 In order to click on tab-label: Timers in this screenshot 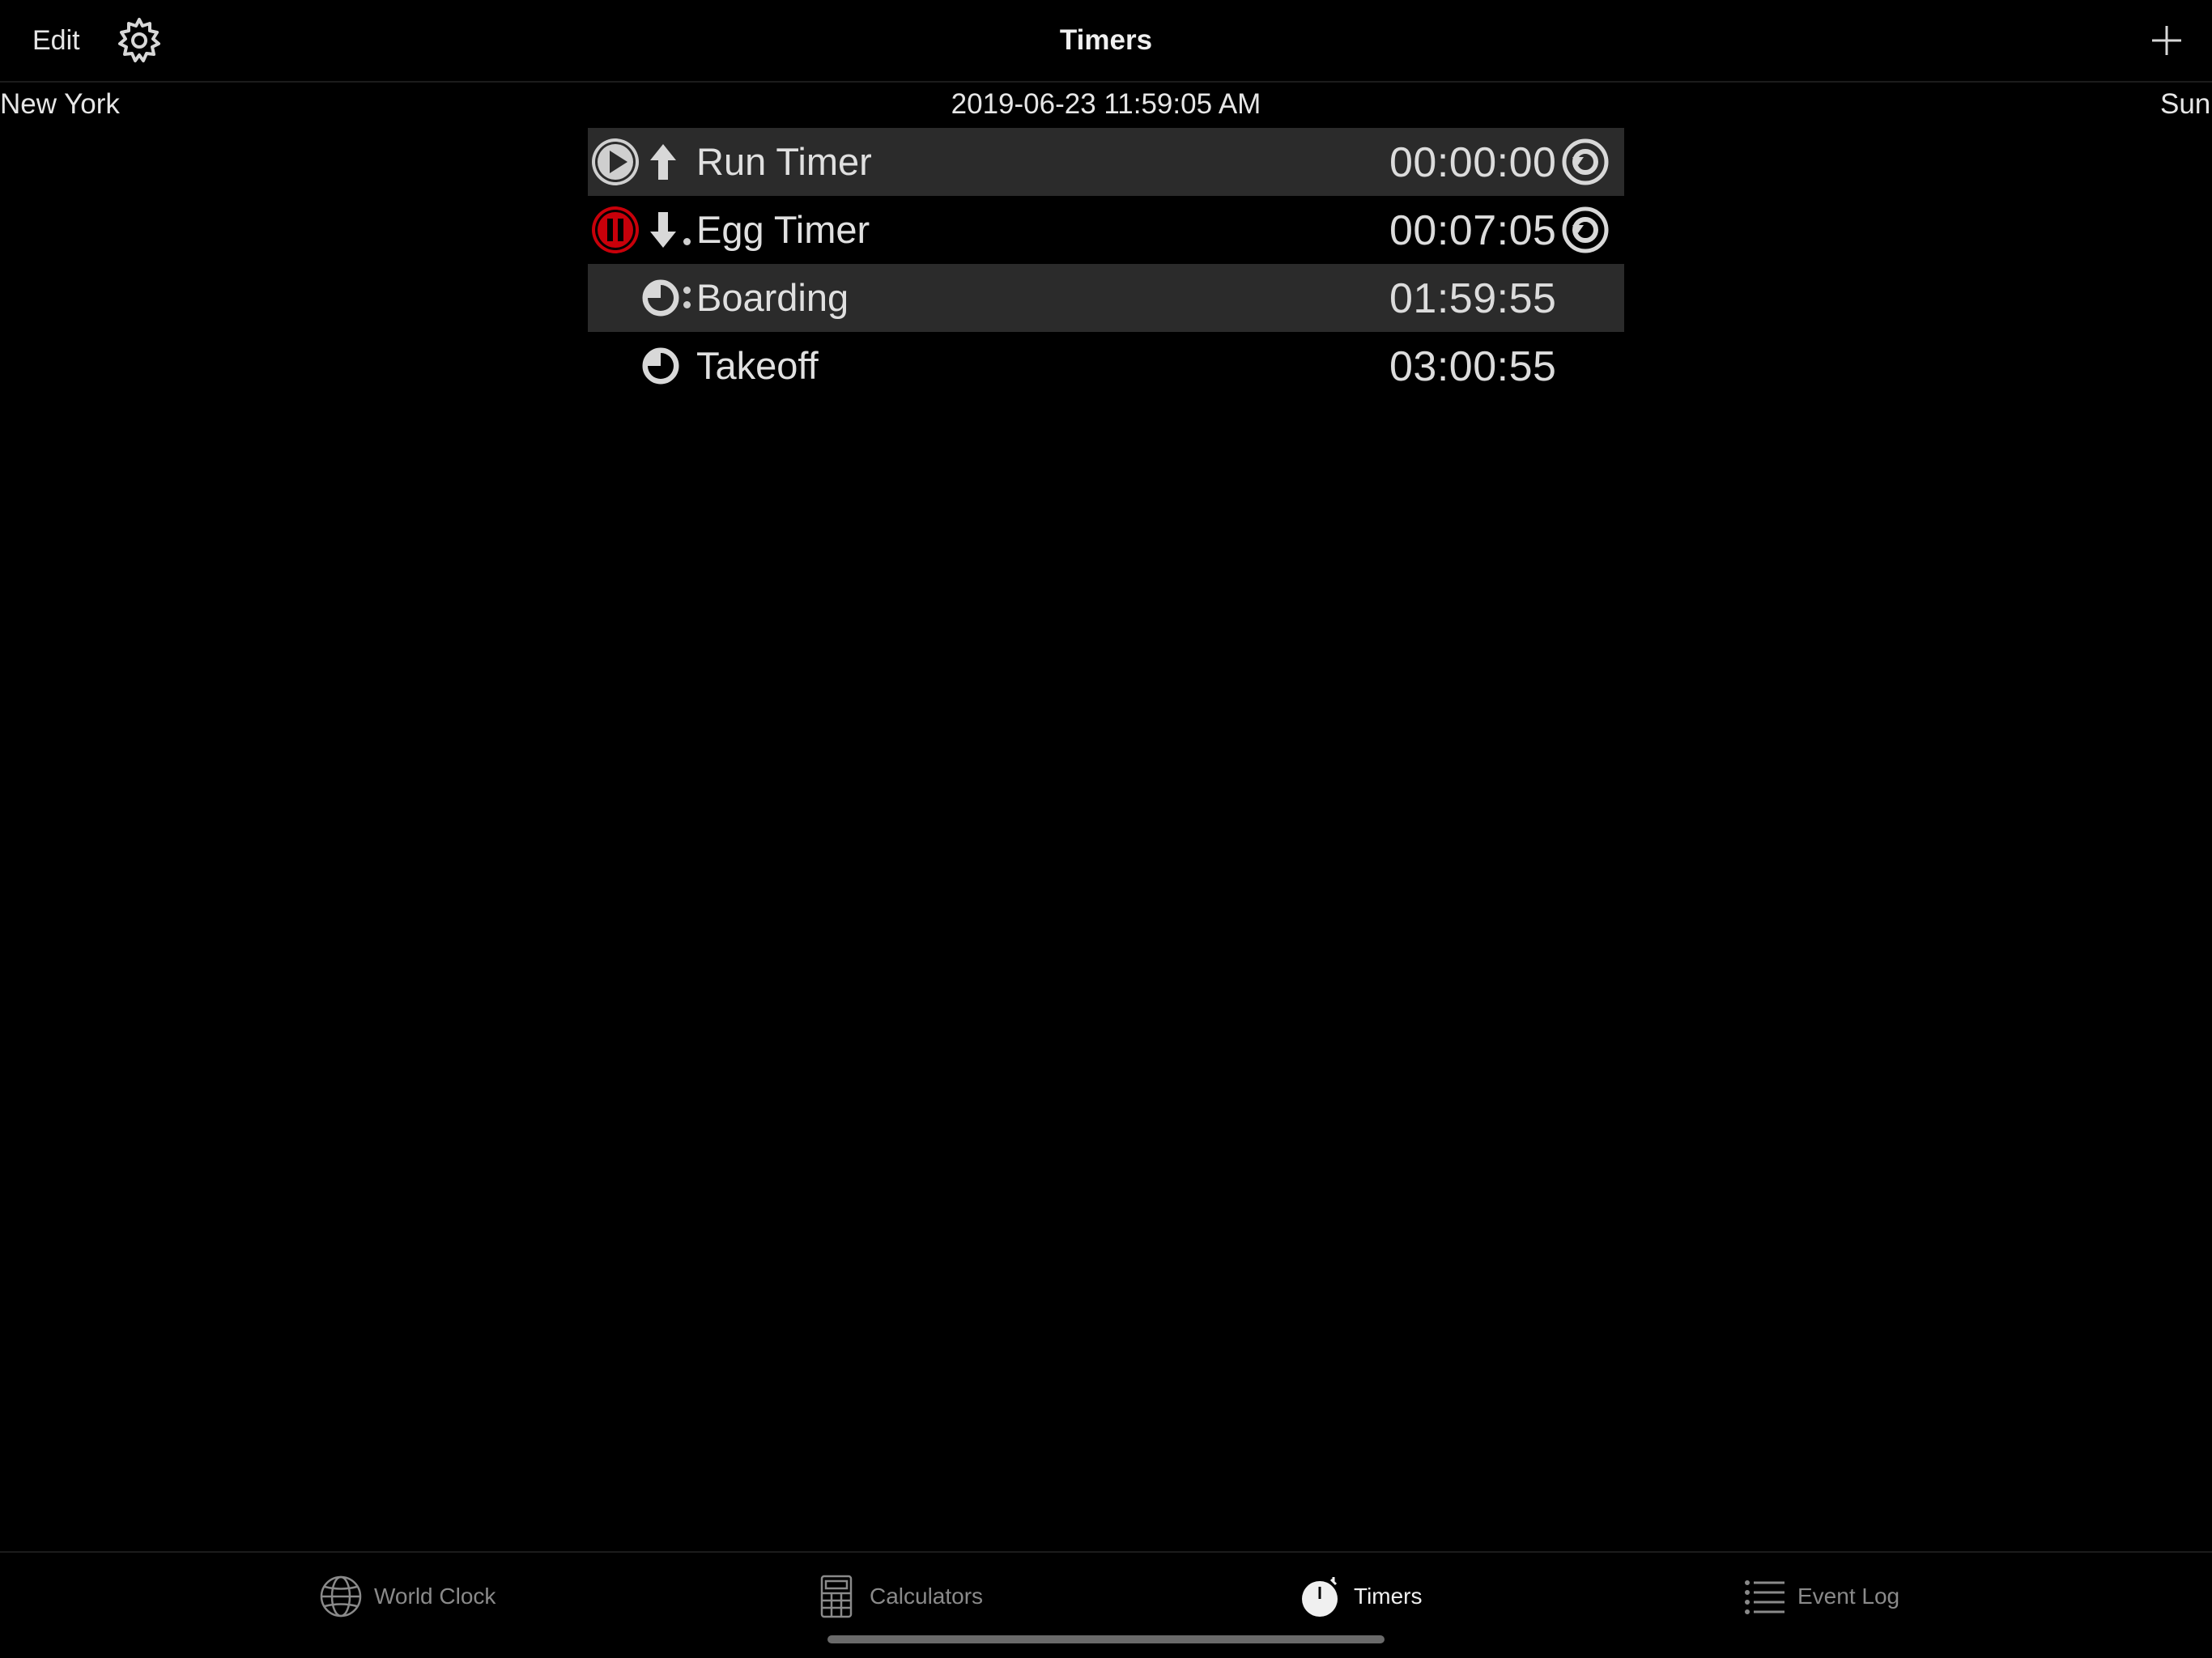, I will do `click(1389, 1596)`.